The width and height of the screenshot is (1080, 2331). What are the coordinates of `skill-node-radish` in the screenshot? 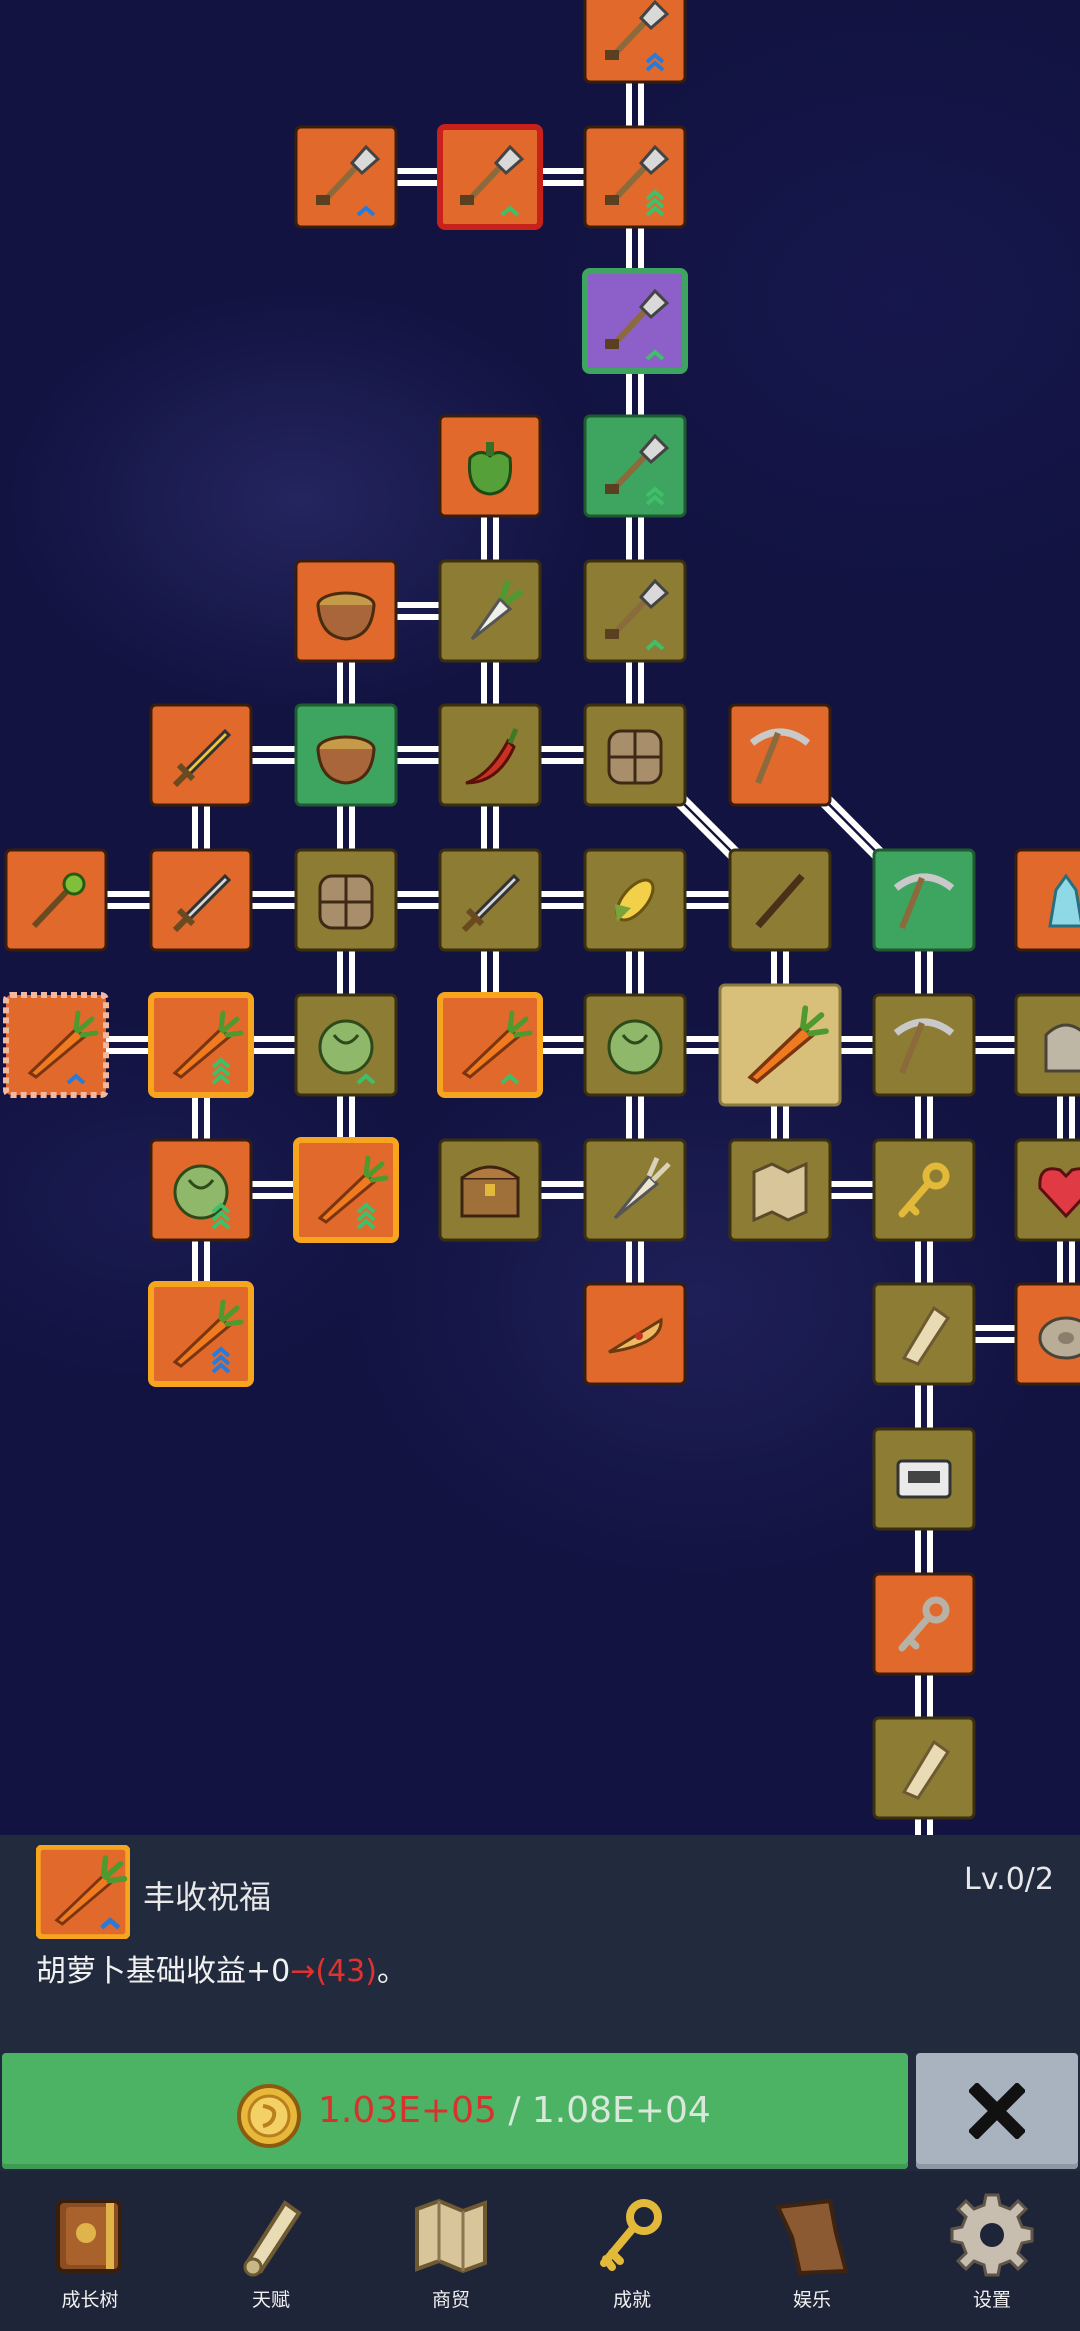 It's located at (490, 611).